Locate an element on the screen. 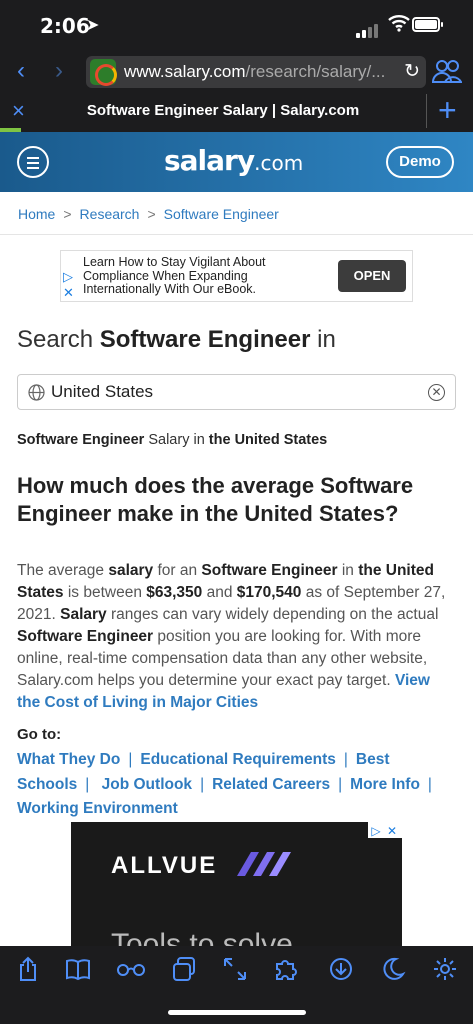  ad-open-button: OPEN is located at coordinates (372, 276).